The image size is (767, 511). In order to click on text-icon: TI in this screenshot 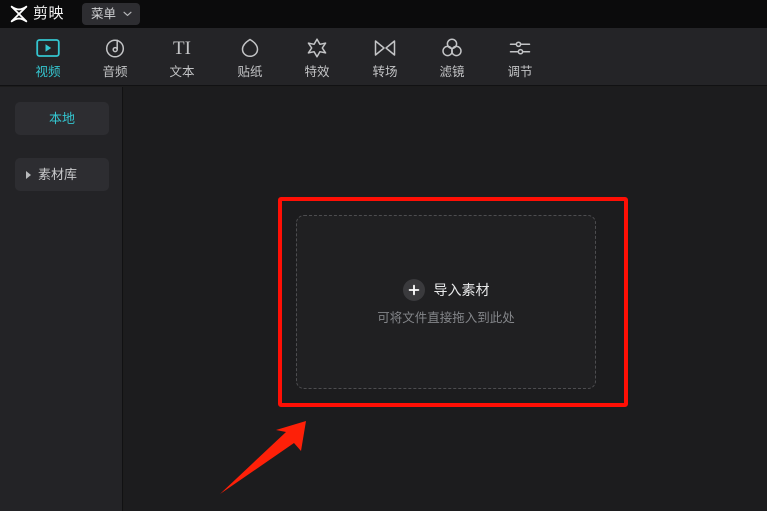, I will do `click(182, 48)`.